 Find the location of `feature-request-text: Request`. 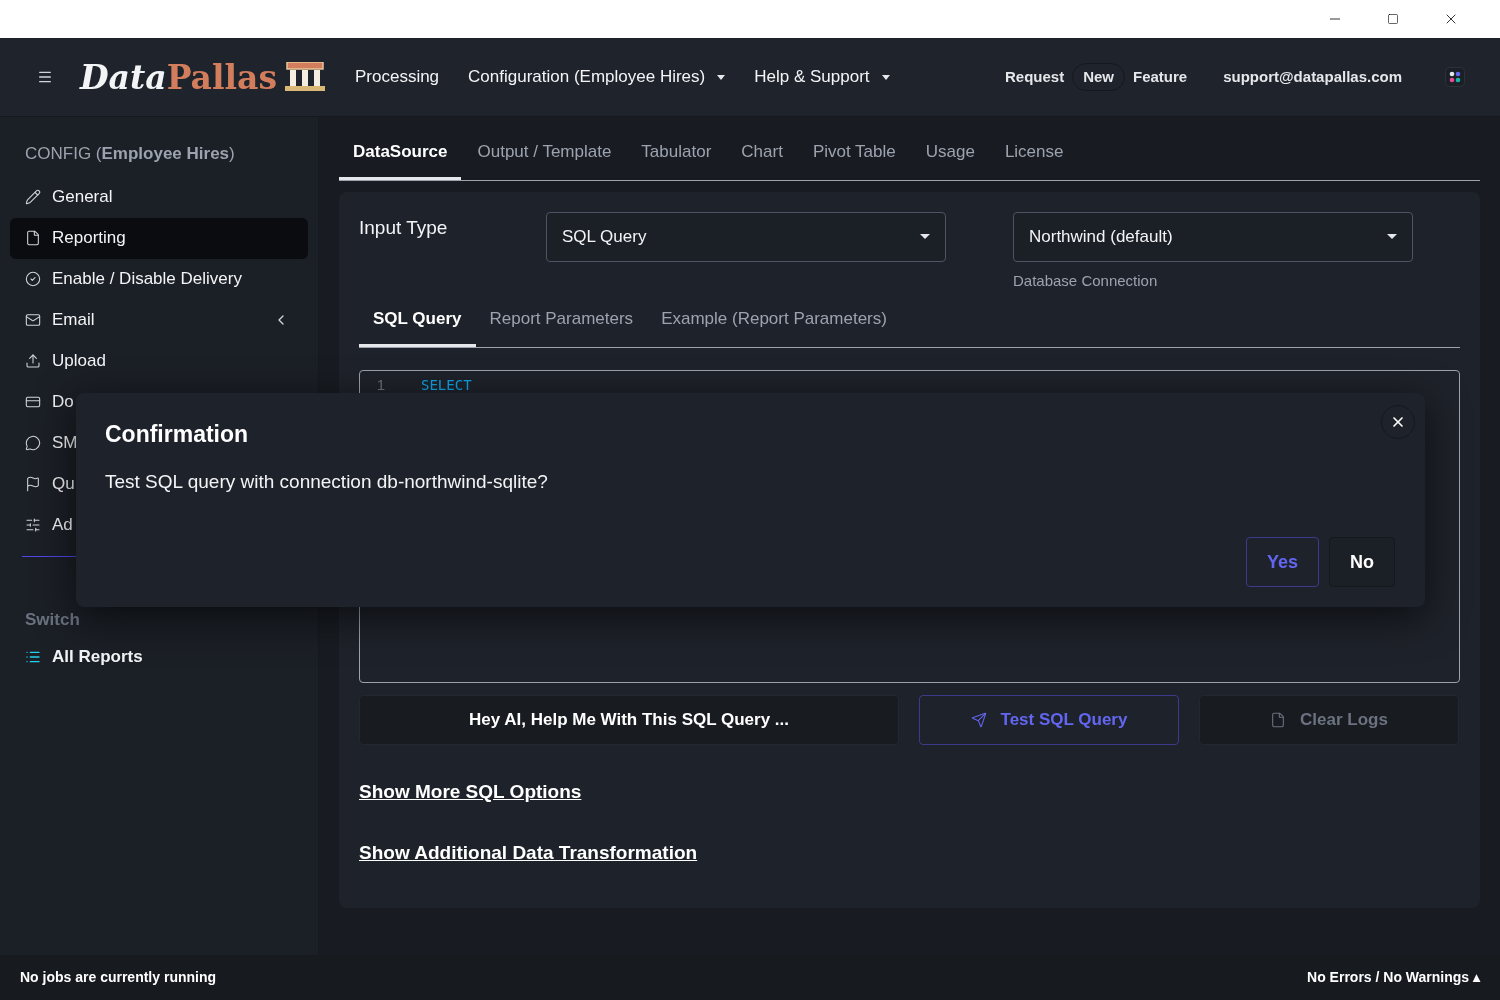

feature-request-text: Request is located at coordinates (1034, 76).